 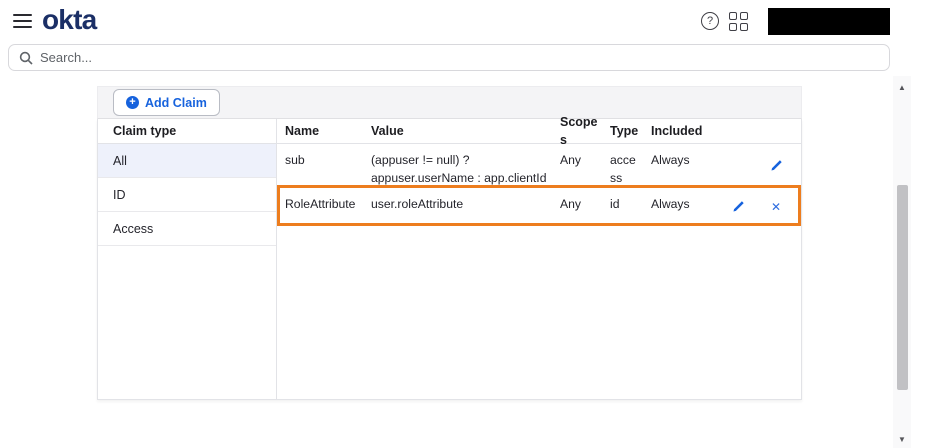 What do you see at coordinates (738, 21) in the screenshot?
I see `apps-grid-icon` at bounding box center [738, 21].